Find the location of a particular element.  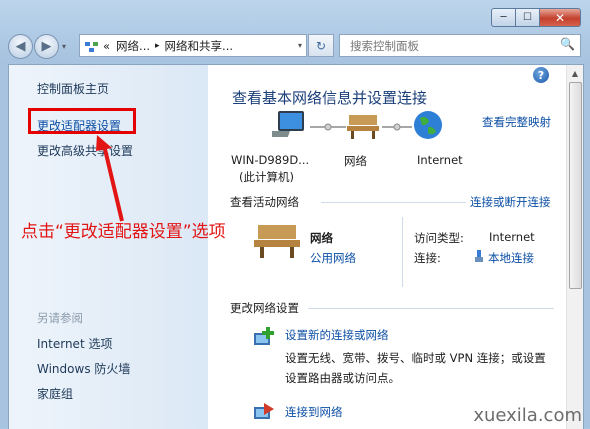

forward-arrow-icon: ▶ is located at coordinates (46, 46).